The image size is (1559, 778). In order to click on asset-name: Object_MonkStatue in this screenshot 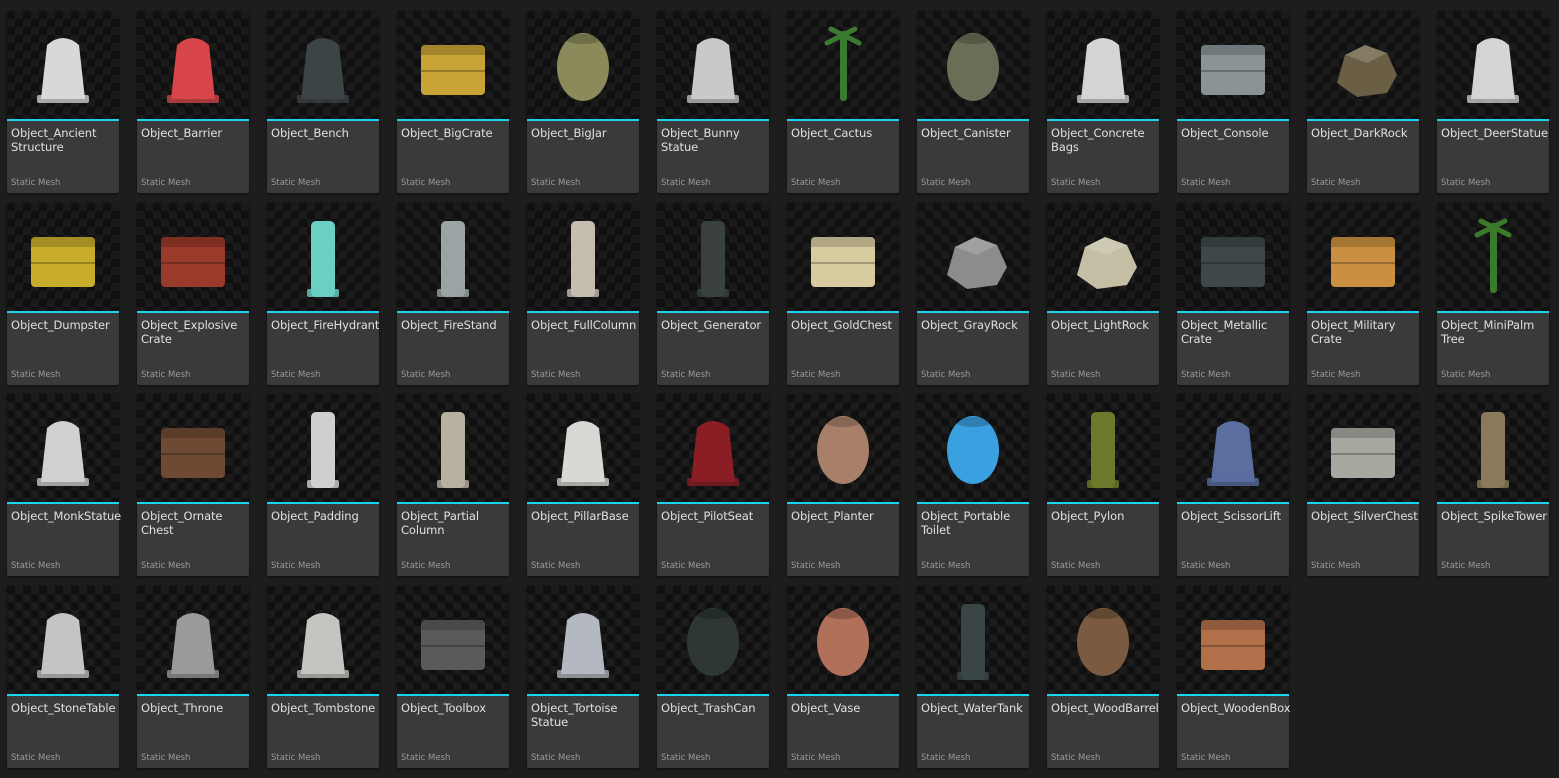, I will do `click(66, 516)`.